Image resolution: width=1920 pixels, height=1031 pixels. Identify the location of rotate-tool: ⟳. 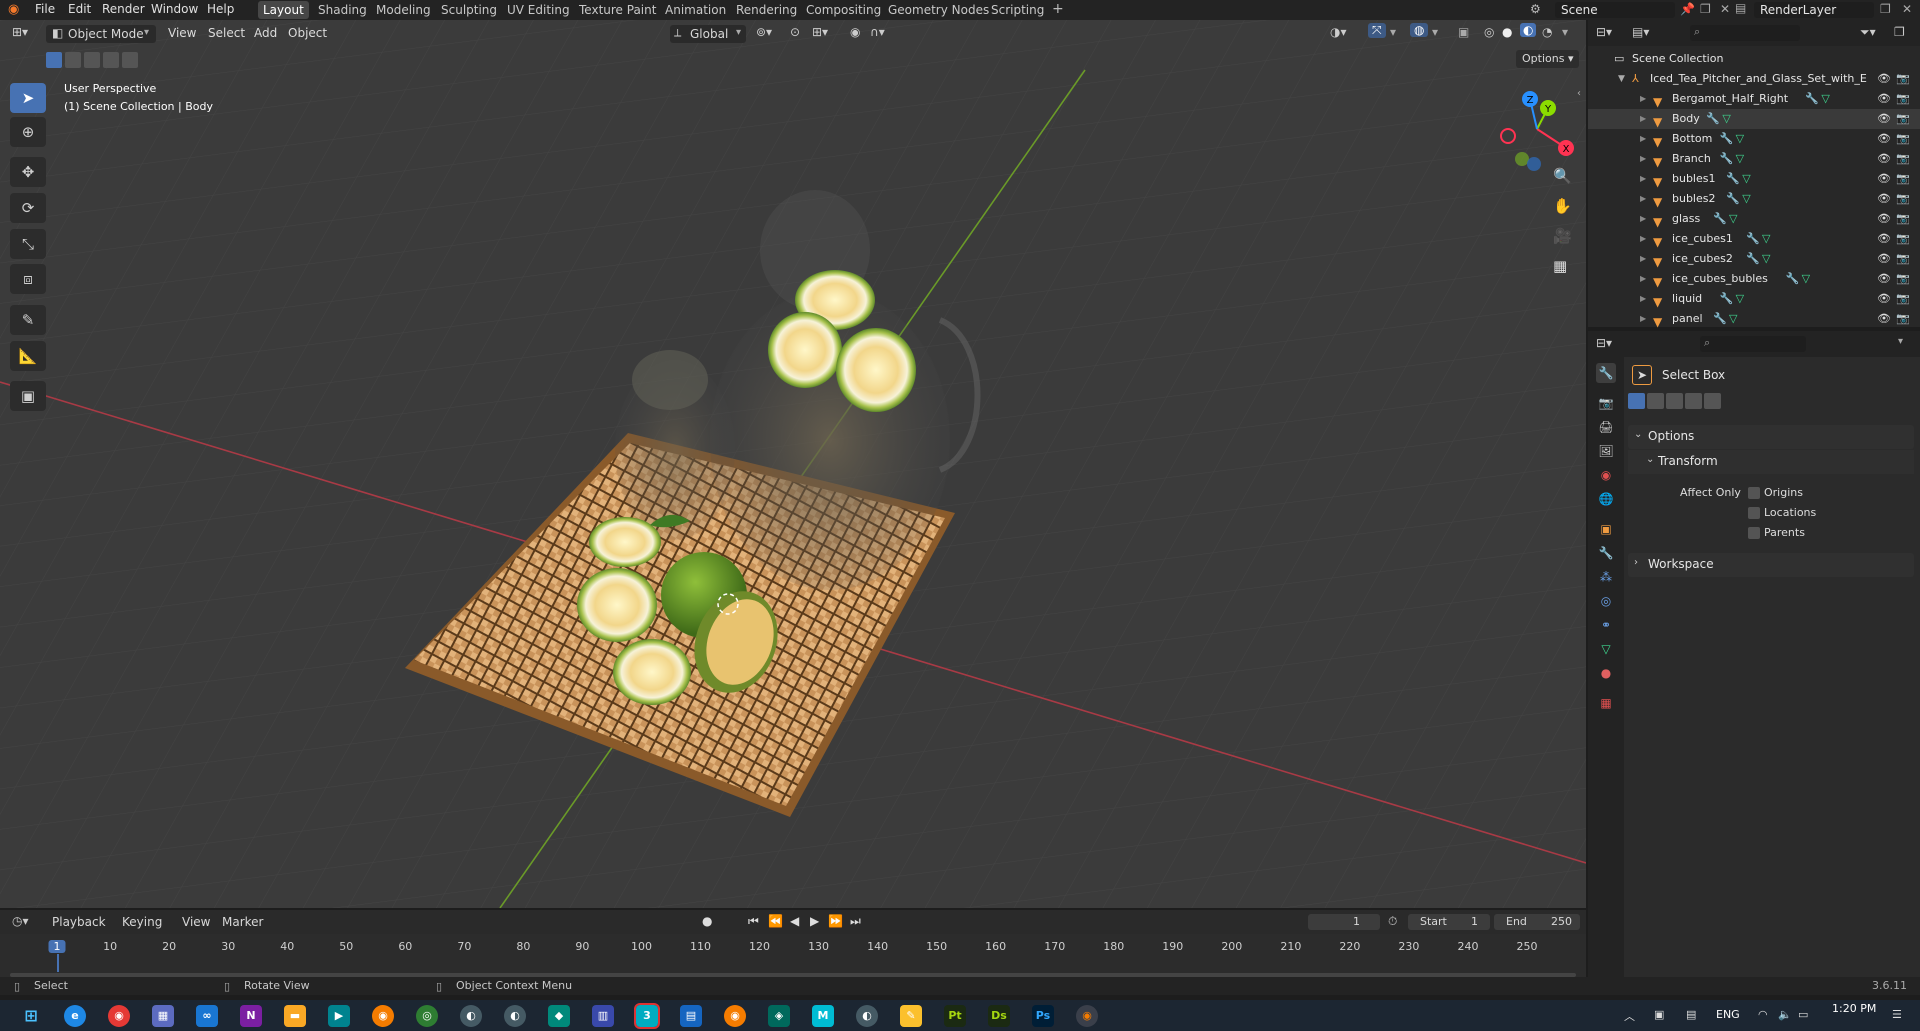
(28, 208).